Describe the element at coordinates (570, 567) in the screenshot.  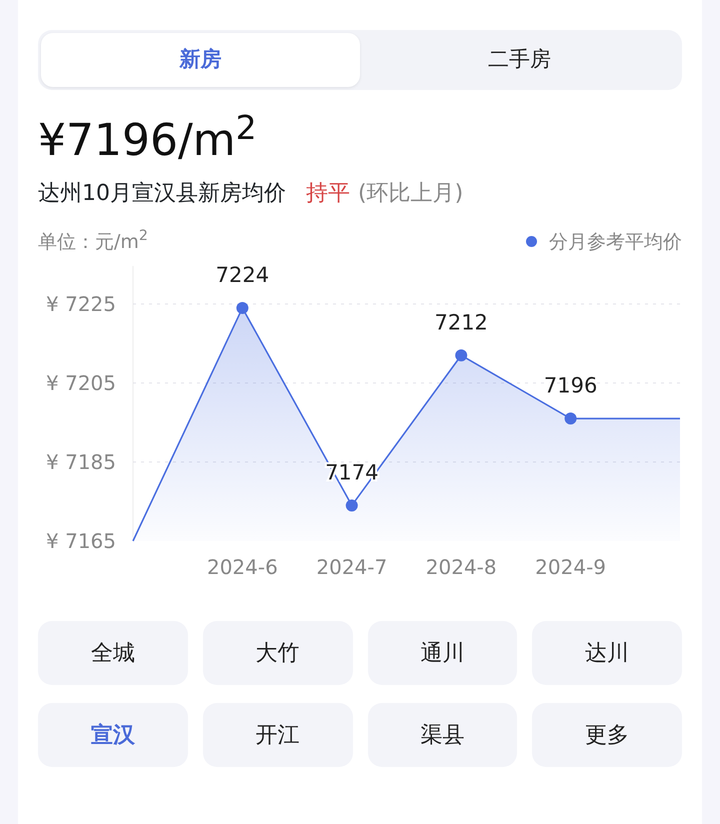
I see `x-axis-label: 2024-9` at that location.